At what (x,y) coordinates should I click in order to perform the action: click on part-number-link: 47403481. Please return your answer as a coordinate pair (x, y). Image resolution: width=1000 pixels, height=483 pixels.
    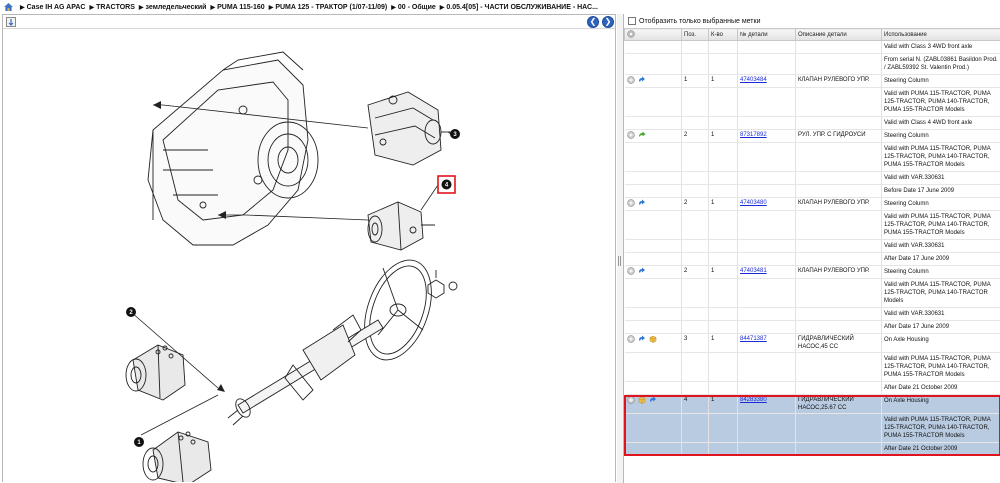
    Looking at the image, I should click on (753, 271).